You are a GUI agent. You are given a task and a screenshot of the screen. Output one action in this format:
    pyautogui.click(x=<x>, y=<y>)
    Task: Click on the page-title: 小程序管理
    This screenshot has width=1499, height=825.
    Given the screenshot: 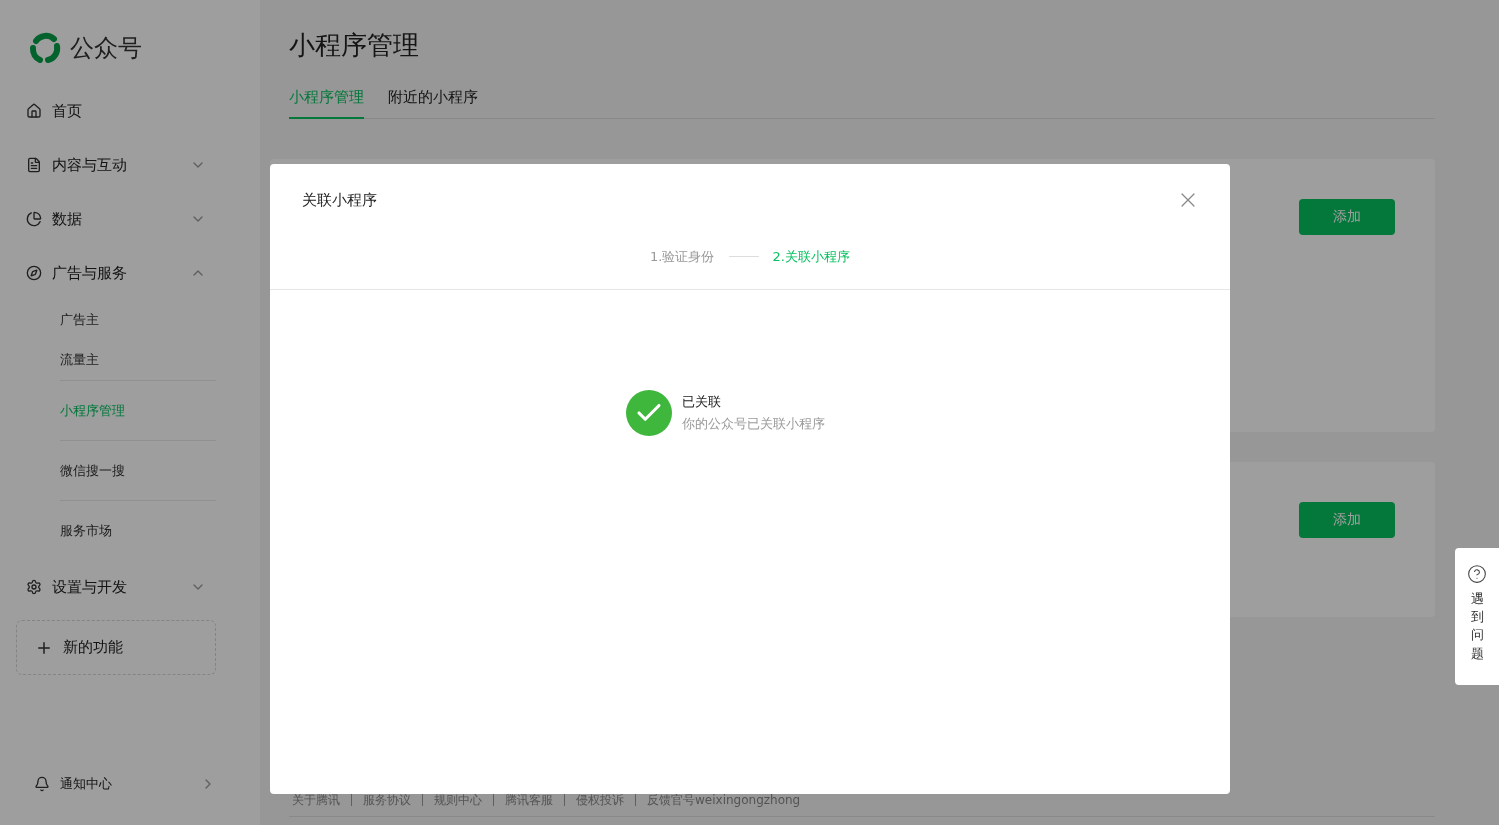 What is the action you would take?
    pyautogui.click(x=354, y=45)
    